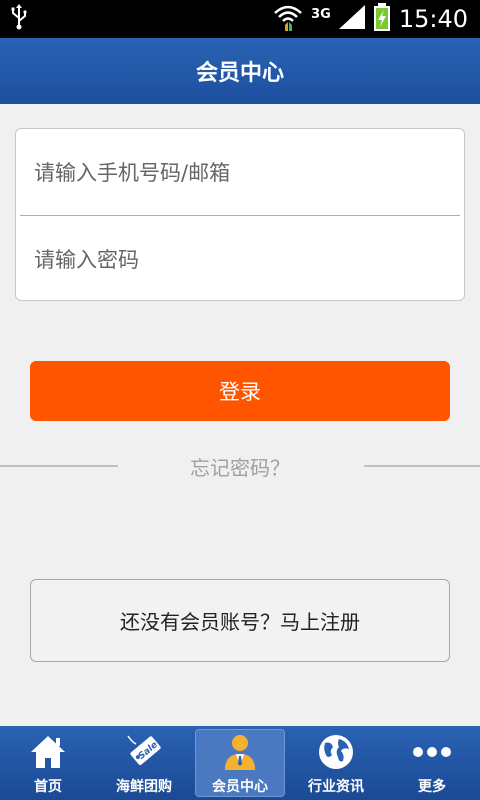  I want to click on page-header: 会员中心, so click(240, 71).